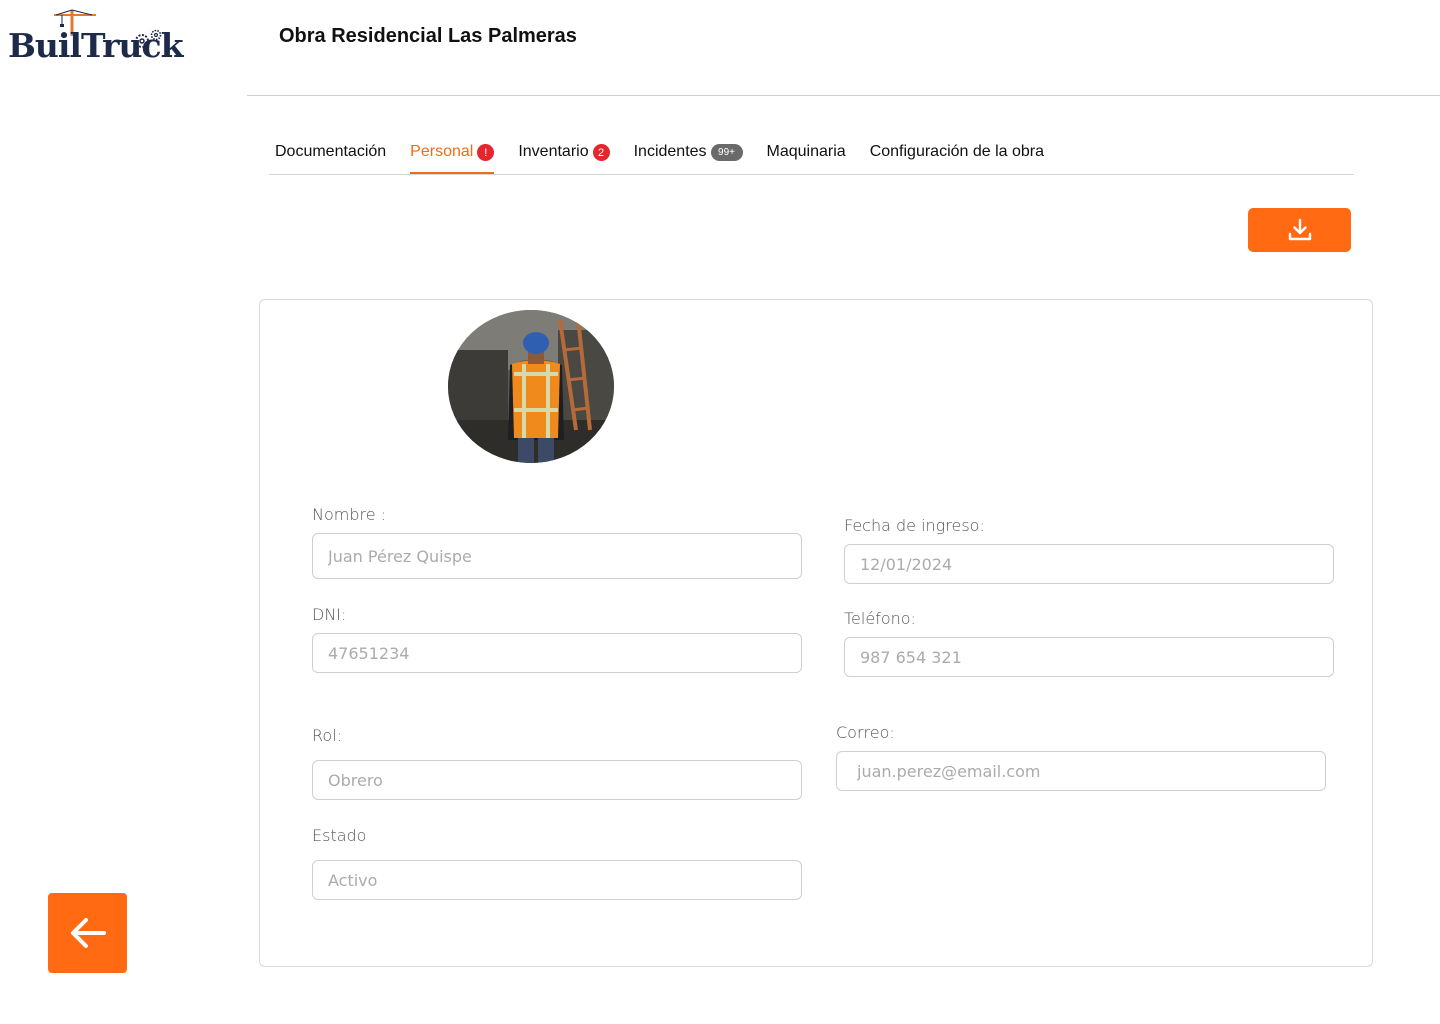 The width and height of the screenshot is (1440, 1024). Describe the element at coordinates (442, 151) in the screenshot. I see `tab-label: Personal` at that location.